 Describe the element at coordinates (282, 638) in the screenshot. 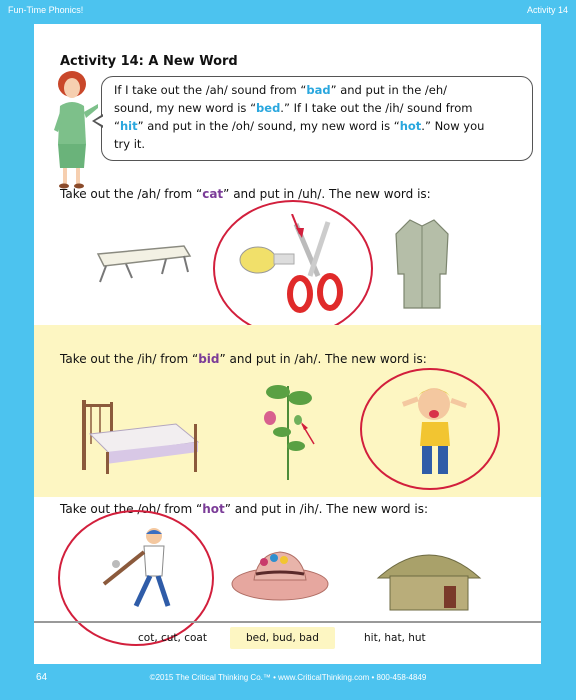

I see `answer-choices-2: bed, bud, bad` at that location.